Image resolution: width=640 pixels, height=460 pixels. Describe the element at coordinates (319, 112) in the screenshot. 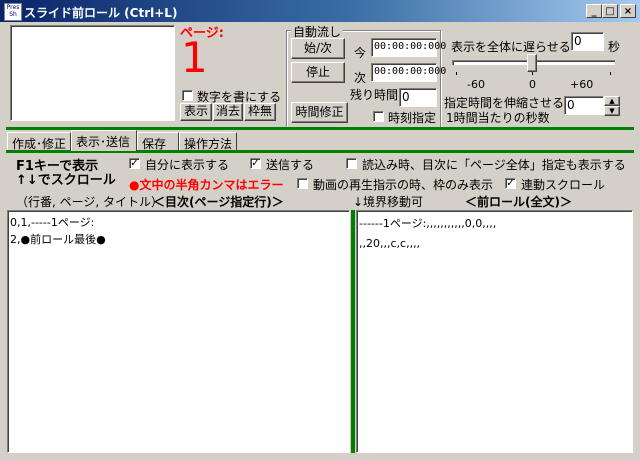

I see `time-fix-button: 時間修正` at that location.